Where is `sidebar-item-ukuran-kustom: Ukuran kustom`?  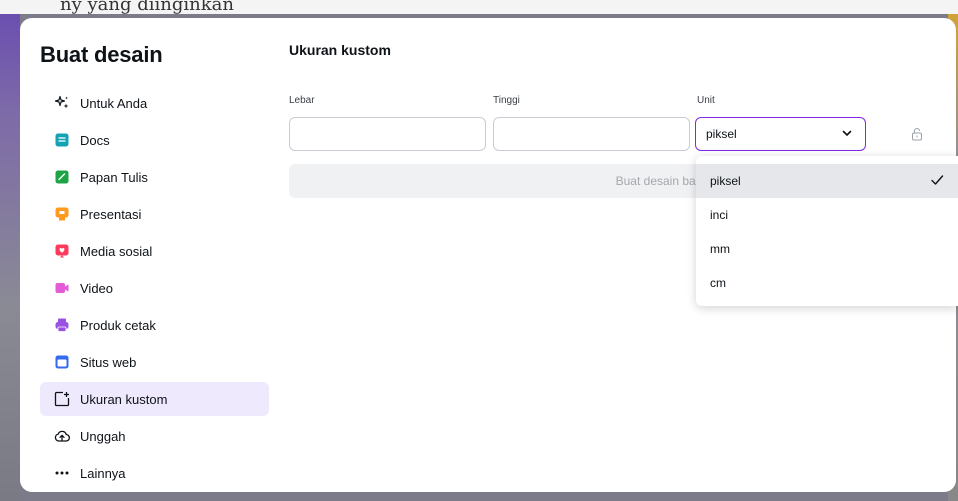 sidebar-item-ukuran-kustom: Ukuran kustom is located at coordinates (154, 399).